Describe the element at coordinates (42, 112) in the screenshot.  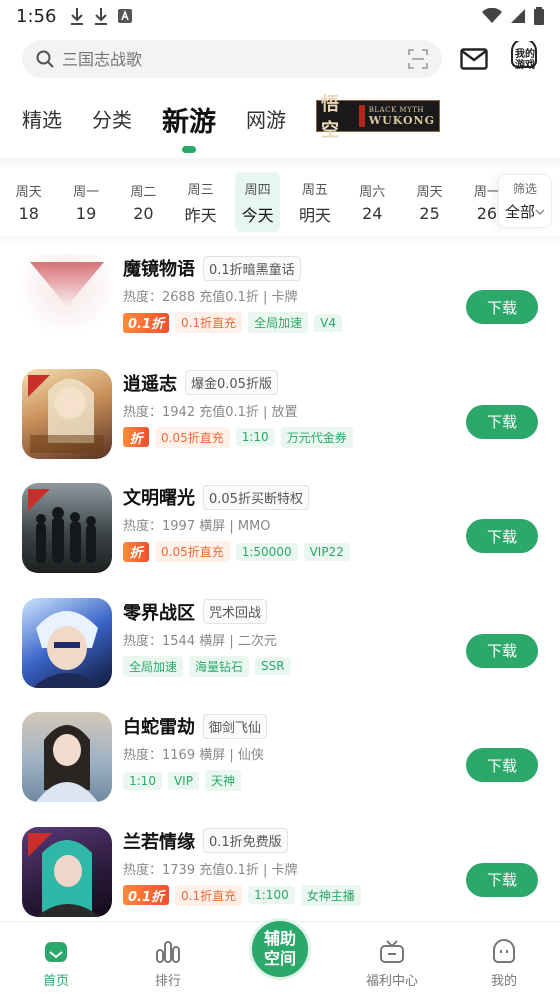
I see `tab-featured: 精选` at that location.